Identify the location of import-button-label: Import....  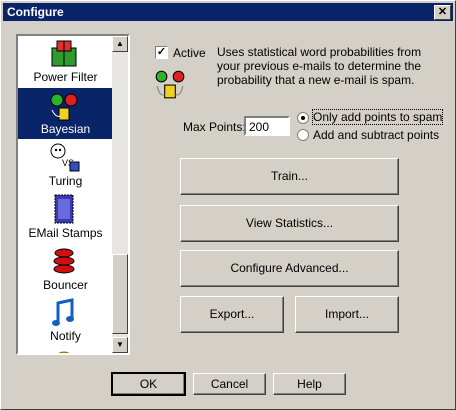
(346, 314).